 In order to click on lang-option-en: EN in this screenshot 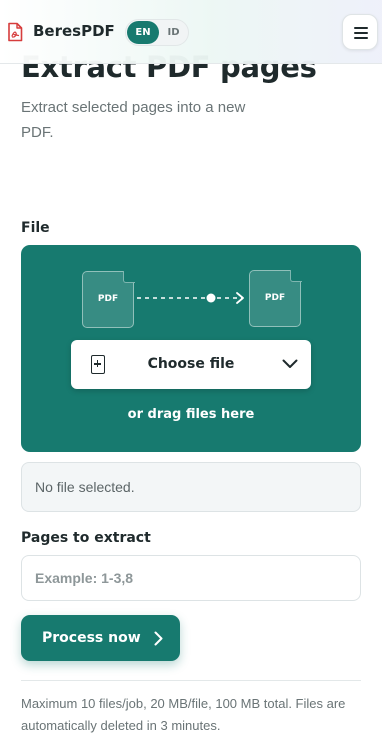, I will do `click(143, 32)`.